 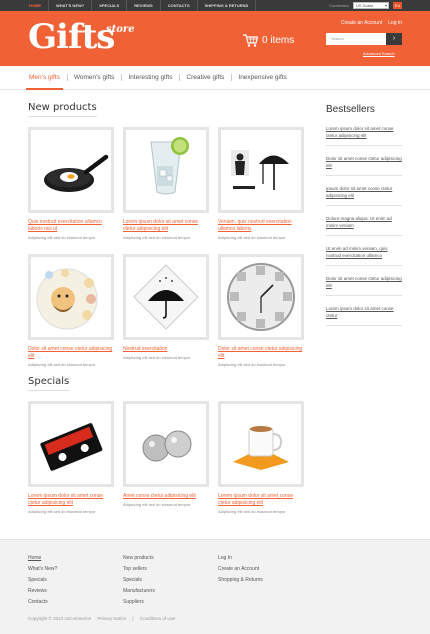 I want to click on cup-holder-image, so click(x=261, y=448).